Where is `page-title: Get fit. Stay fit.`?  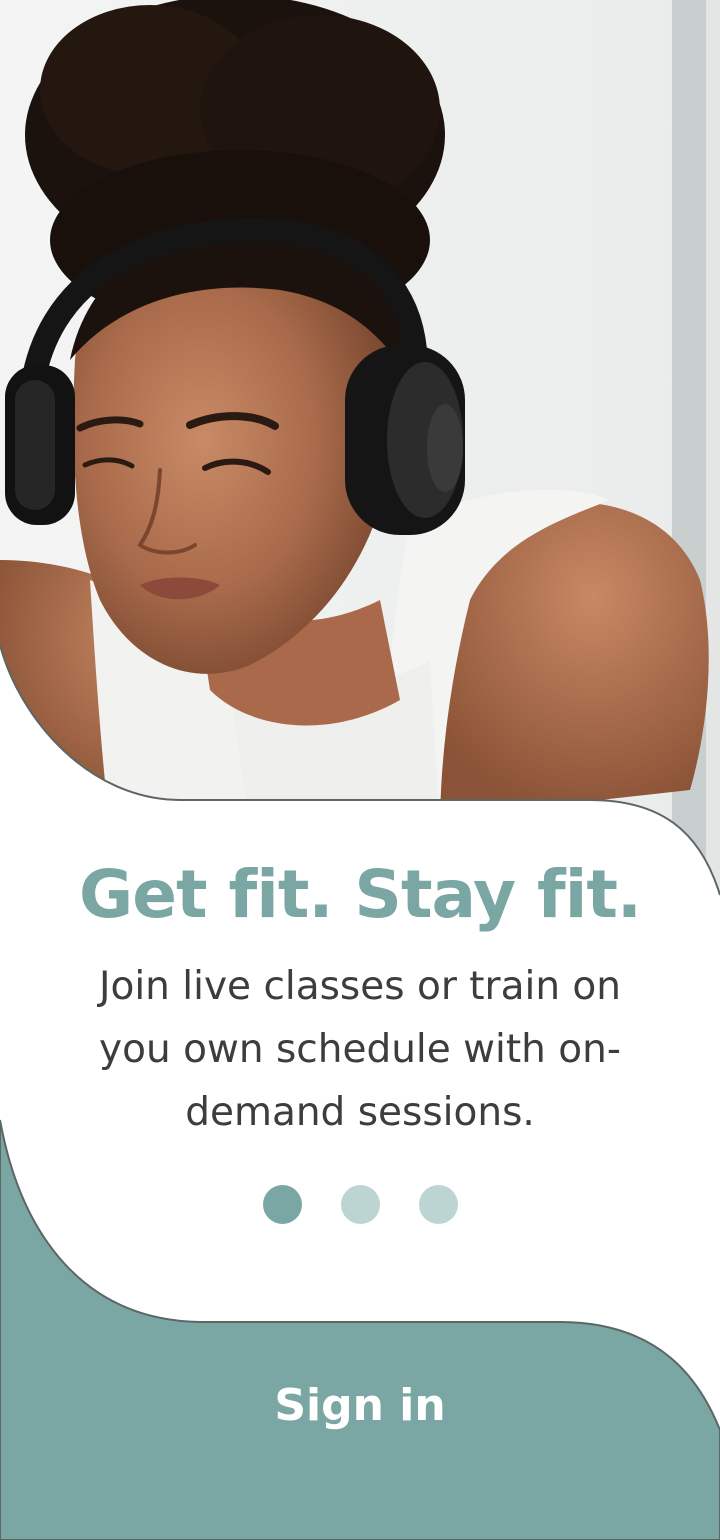 page-title: Get fit. Stay fit. is located at coordinates (360, 894).